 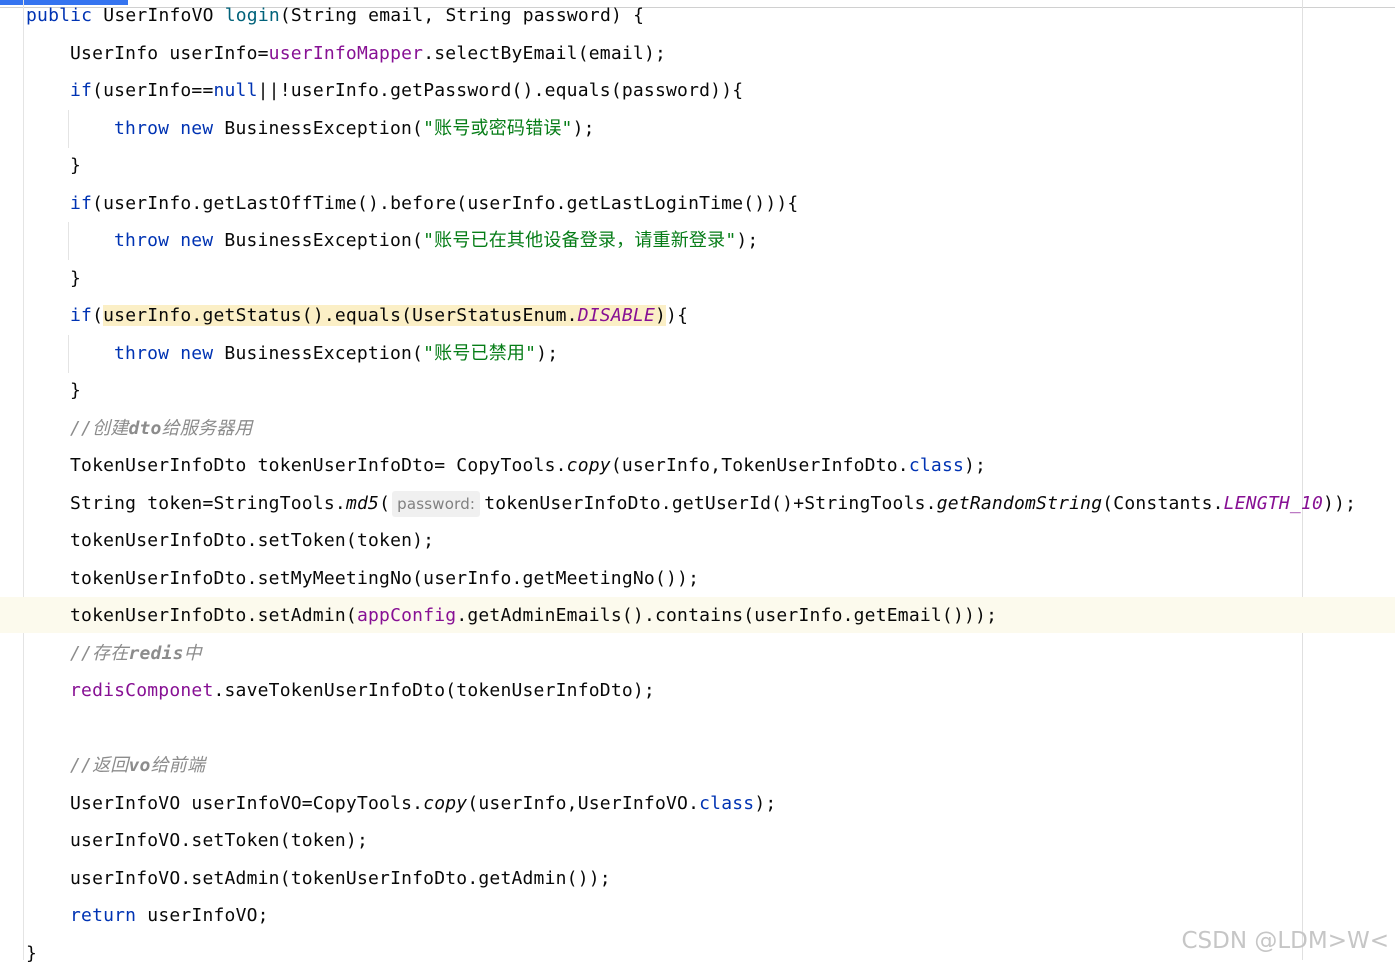 I want to click on comment-text: 给前端, so click(x=178, y=765).